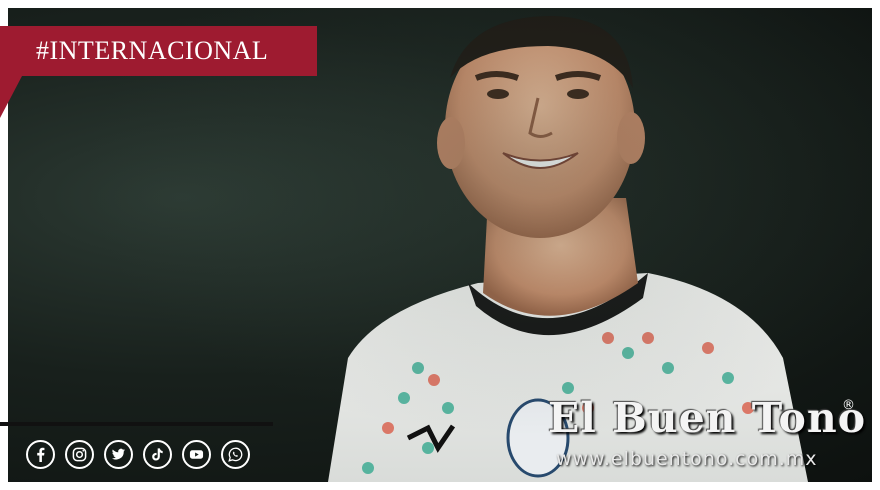 This screenshot has width=880, height=490. I want to click on twitter-icon, so click(118, 454).